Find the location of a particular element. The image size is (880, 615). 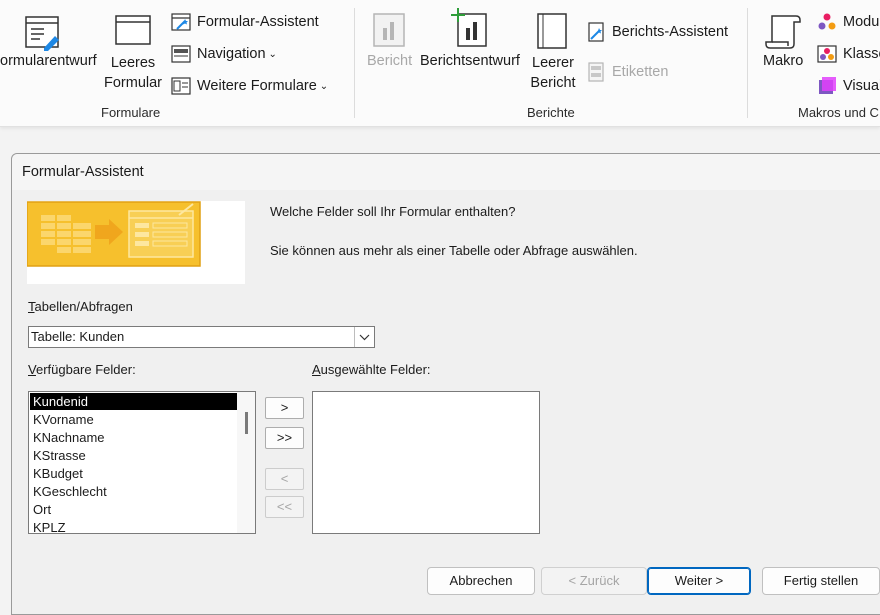

report-wizard-button: Berichts-Assistent is located at coordinates (657, 32).